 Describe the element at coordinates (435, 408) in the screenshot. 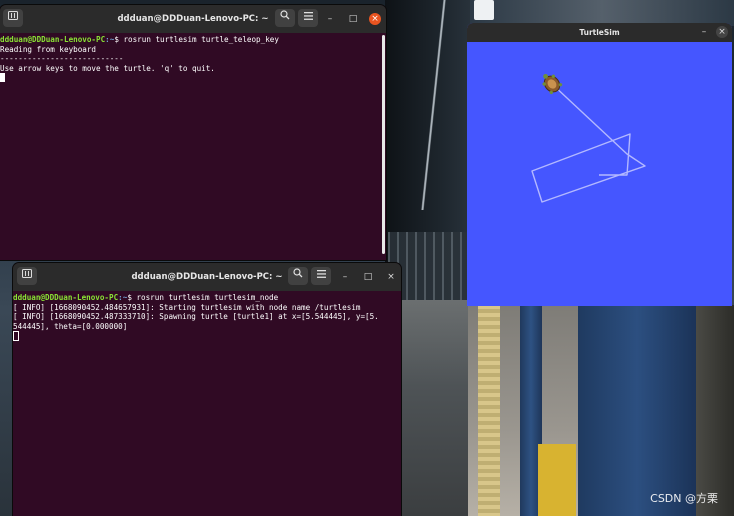

I see `wallpaper-track` at that location.